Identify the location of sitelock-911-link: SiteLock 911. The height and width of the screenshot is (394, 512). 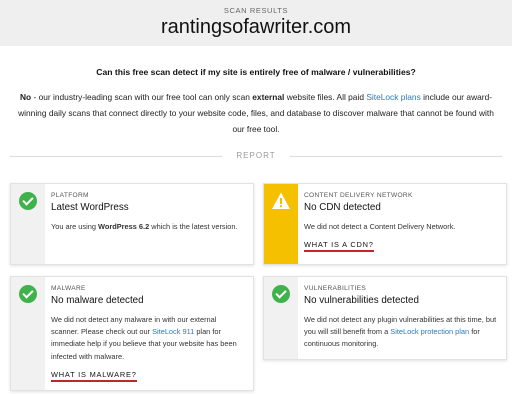
(173, 331).